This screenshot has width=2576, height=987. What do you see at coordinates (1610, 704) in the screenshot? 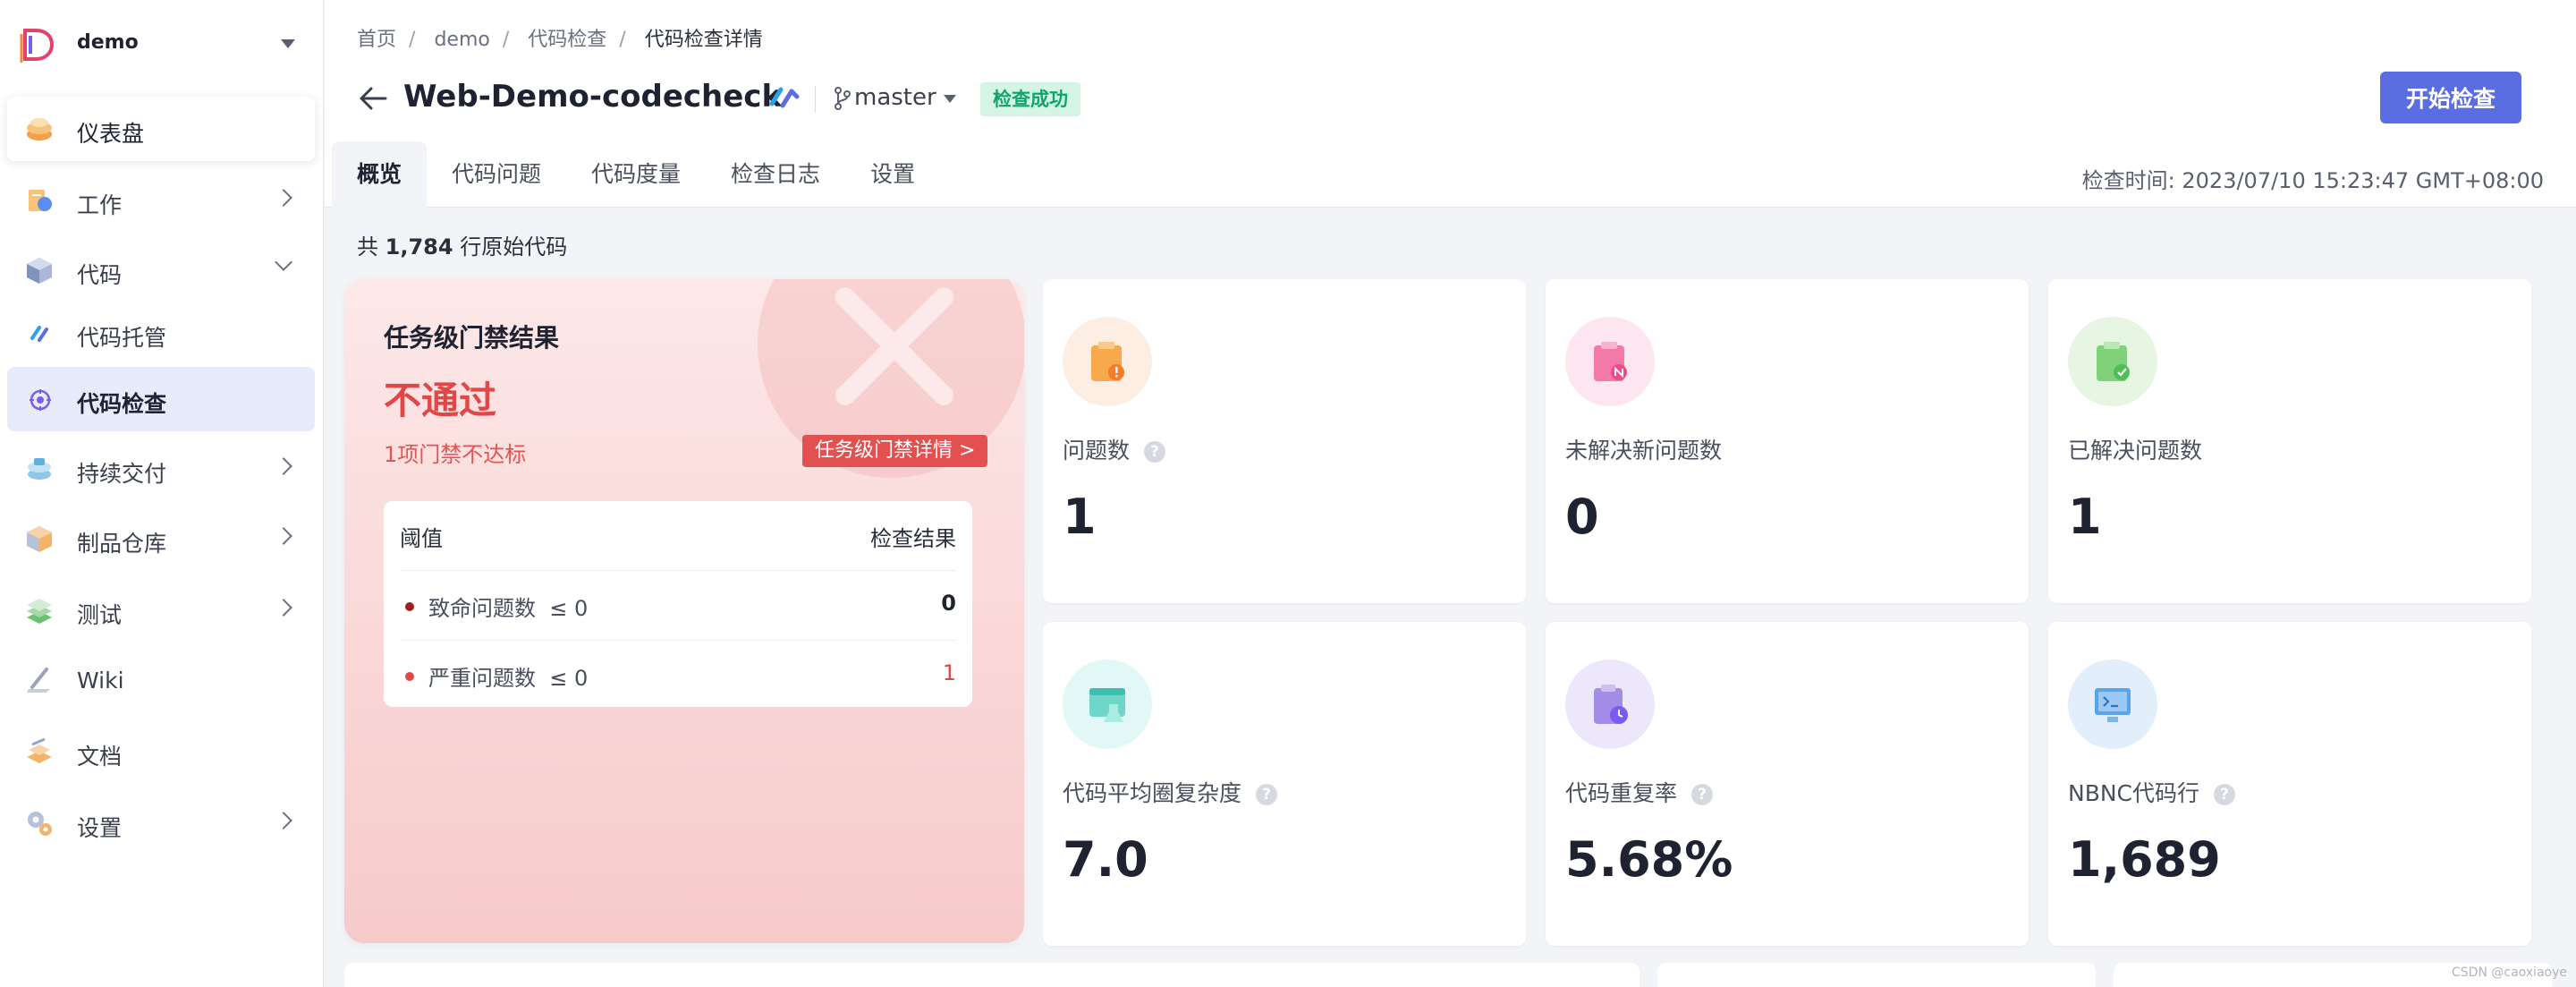
I see `duplication-clock-icon` at bounding box center [1610, 704].